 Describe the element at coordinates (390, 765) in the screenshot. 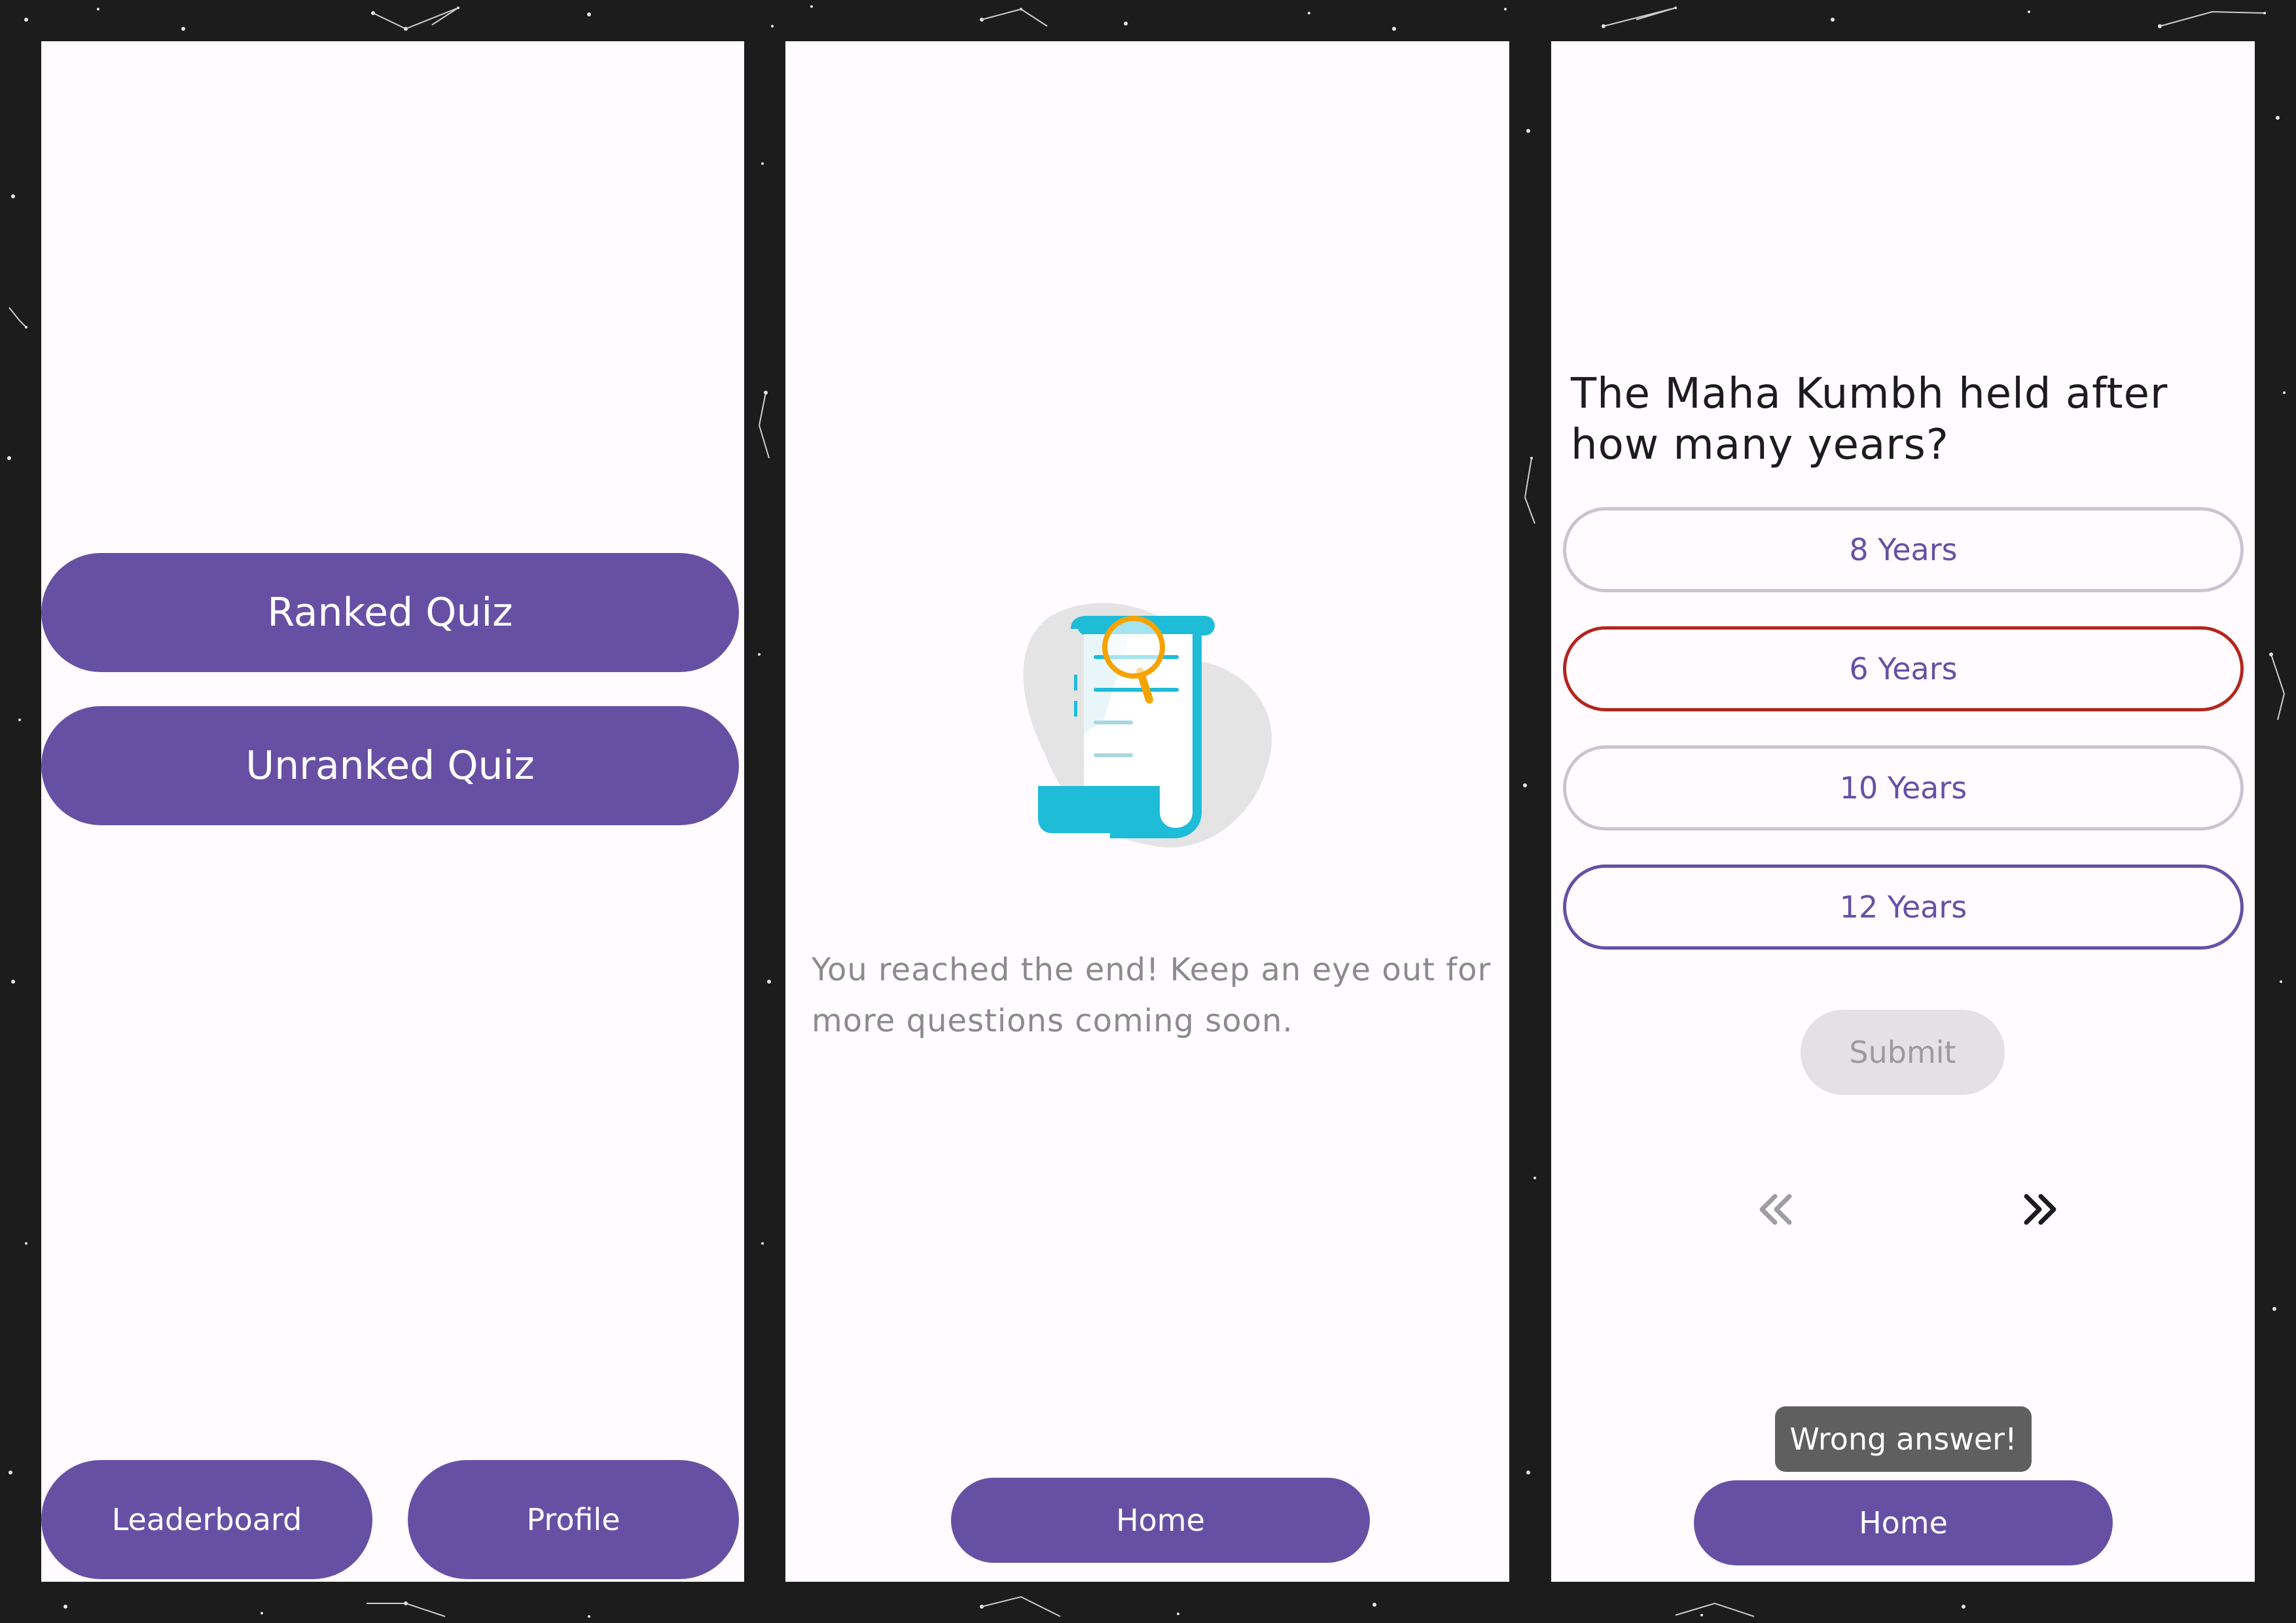

I see `unranked-quiz-button: Unranked Quiz` at that location.